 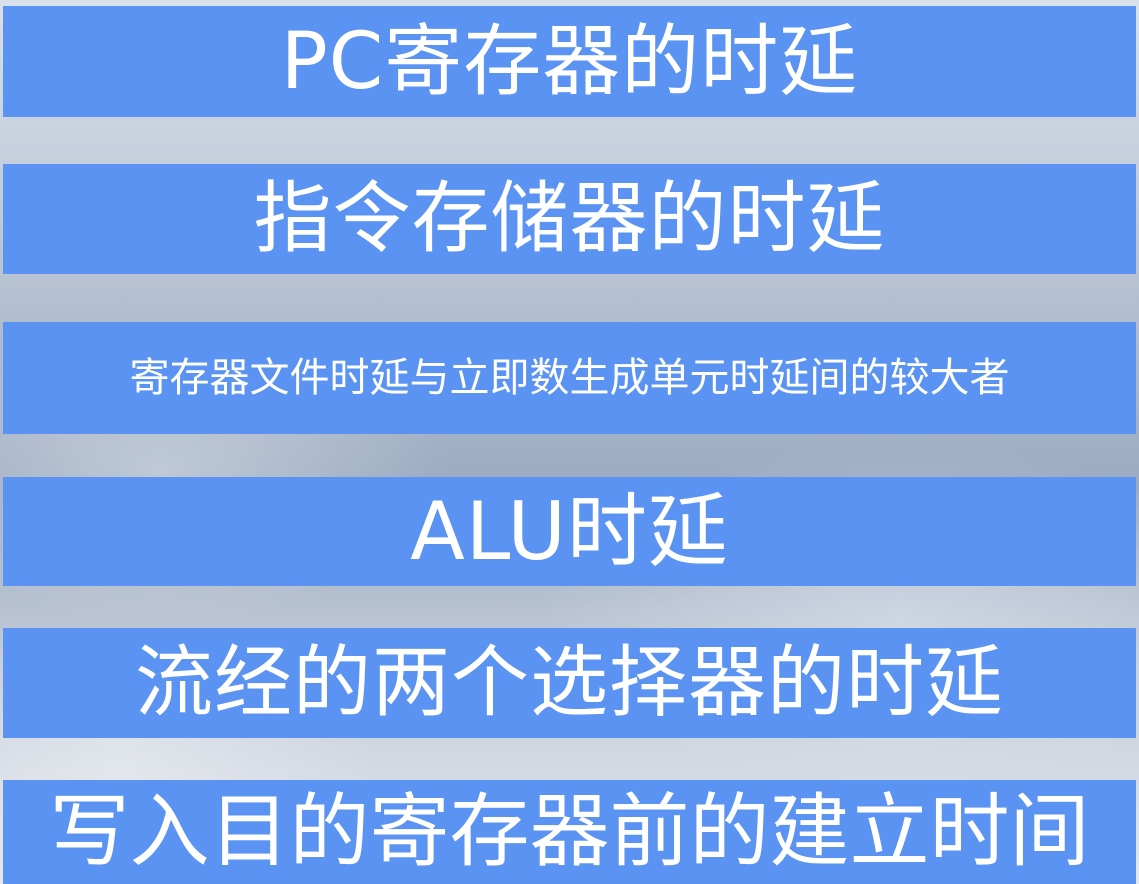 I want to click on delay-item-label: 流经的两个选择器的时延, so click(x=569, y=683).